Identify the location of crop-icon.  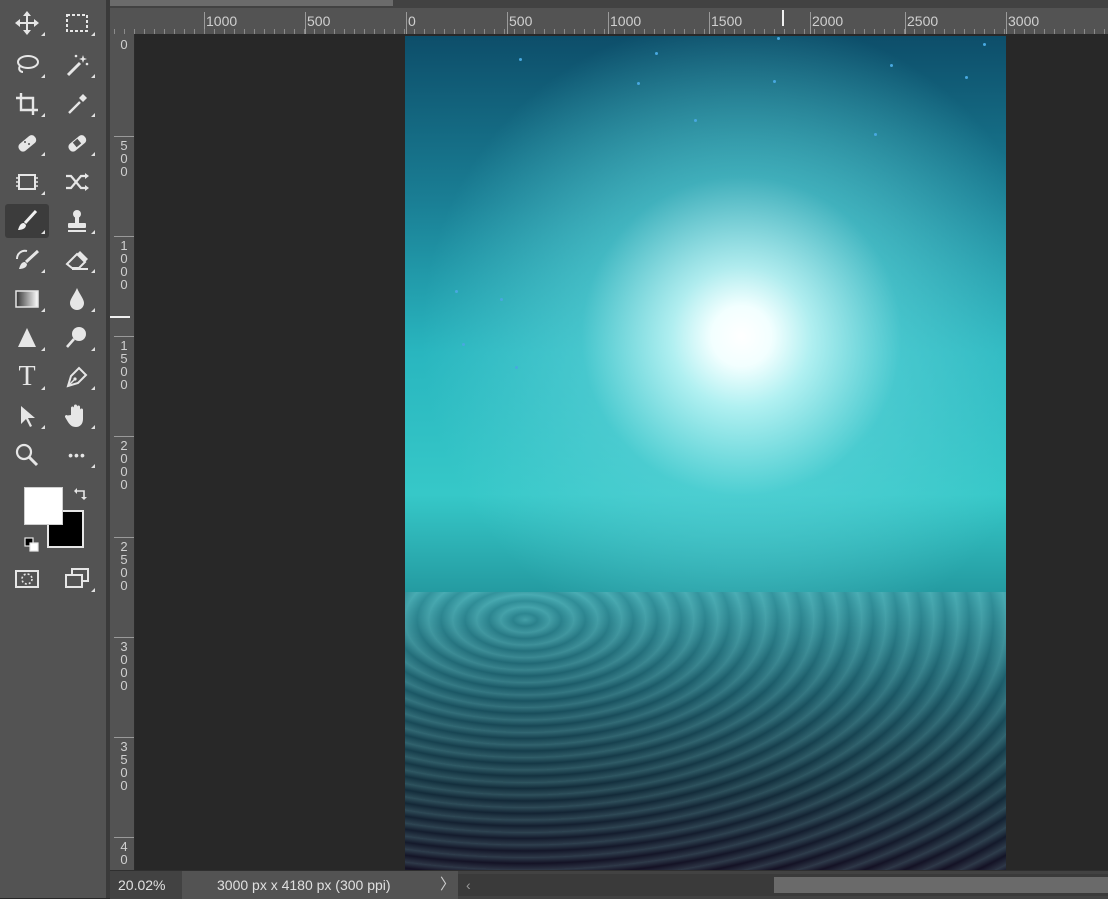
(27, 104).